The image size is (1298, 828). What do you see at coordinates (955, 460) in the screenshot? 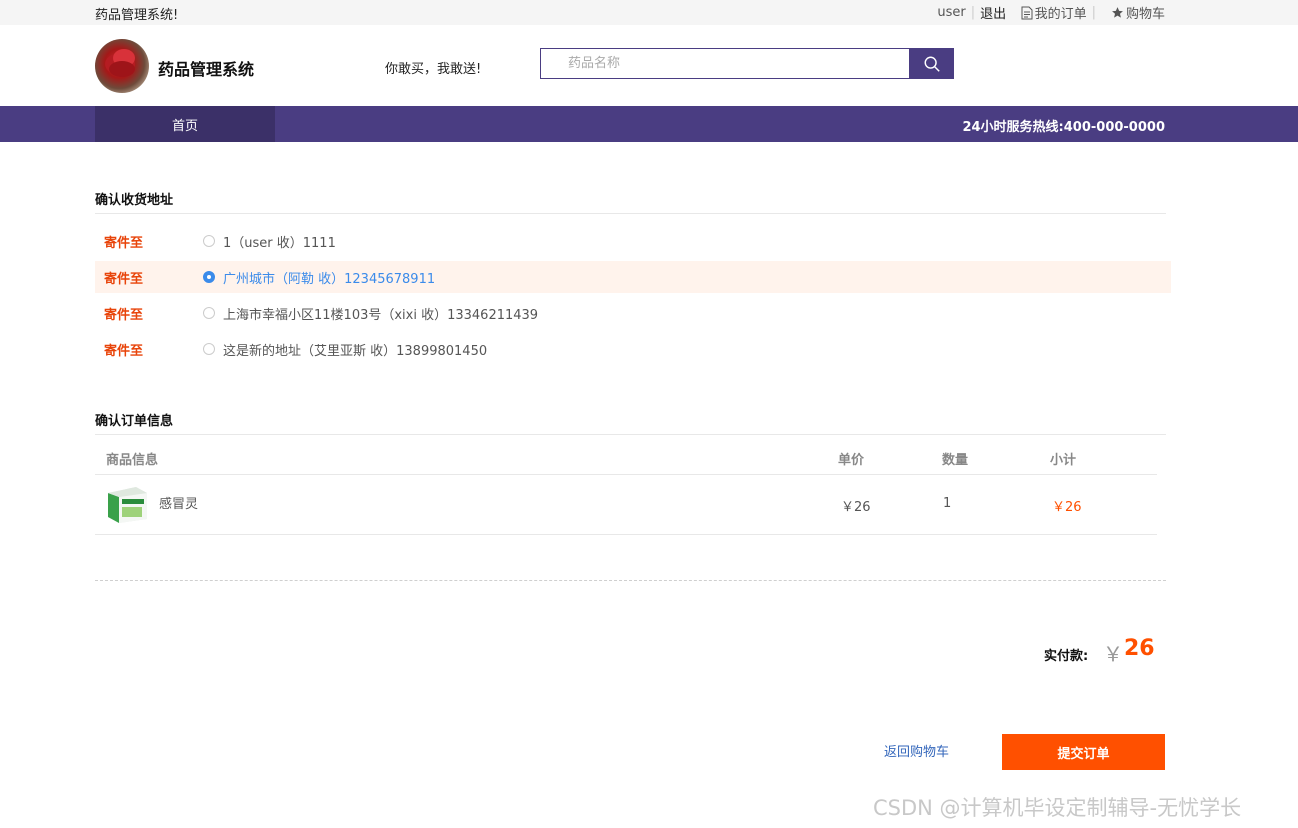
I see `header-qty: 数量` at bounding box center [955, 460].